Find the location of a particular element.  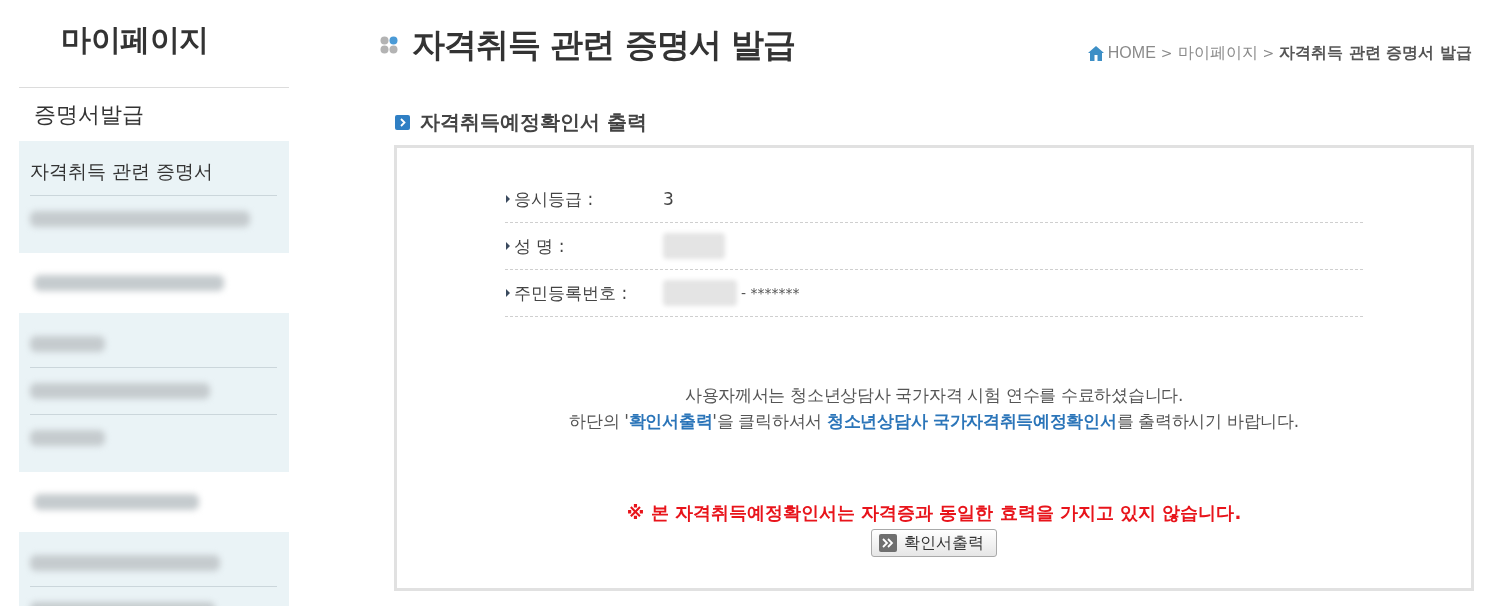

breadcrumb-link: 마이페이지 is located at coordinates (1217, 53).